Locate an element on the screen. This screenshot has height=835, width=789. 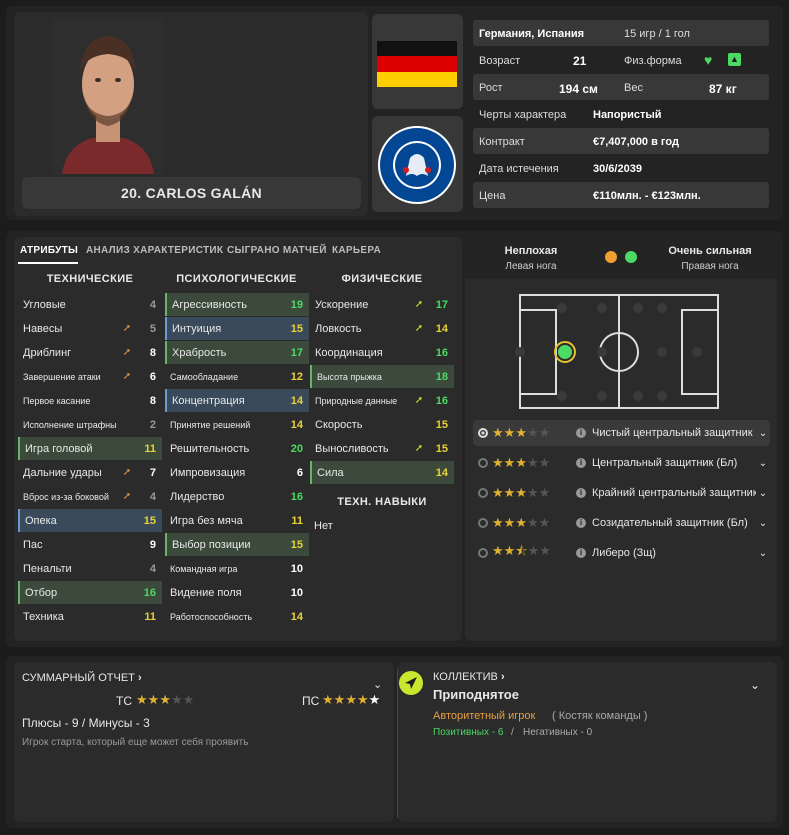
attribute-row: Пенальти 4 is located at coordinates (90, 568).